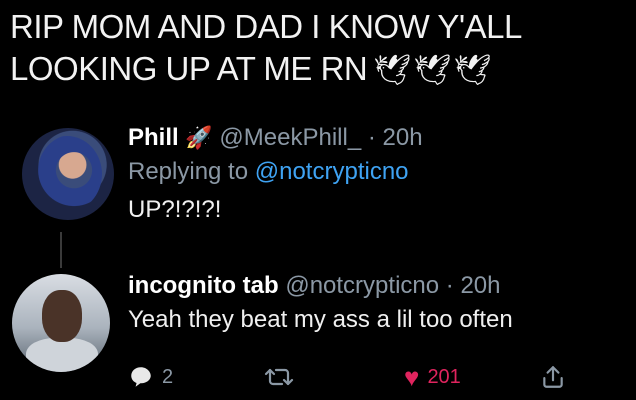 This screenshot has width=636, height=400. What do you see at coordinates (203, 285) in the screenshot?
I see `display-name: incognito tab` at bounding box center [203, 285].